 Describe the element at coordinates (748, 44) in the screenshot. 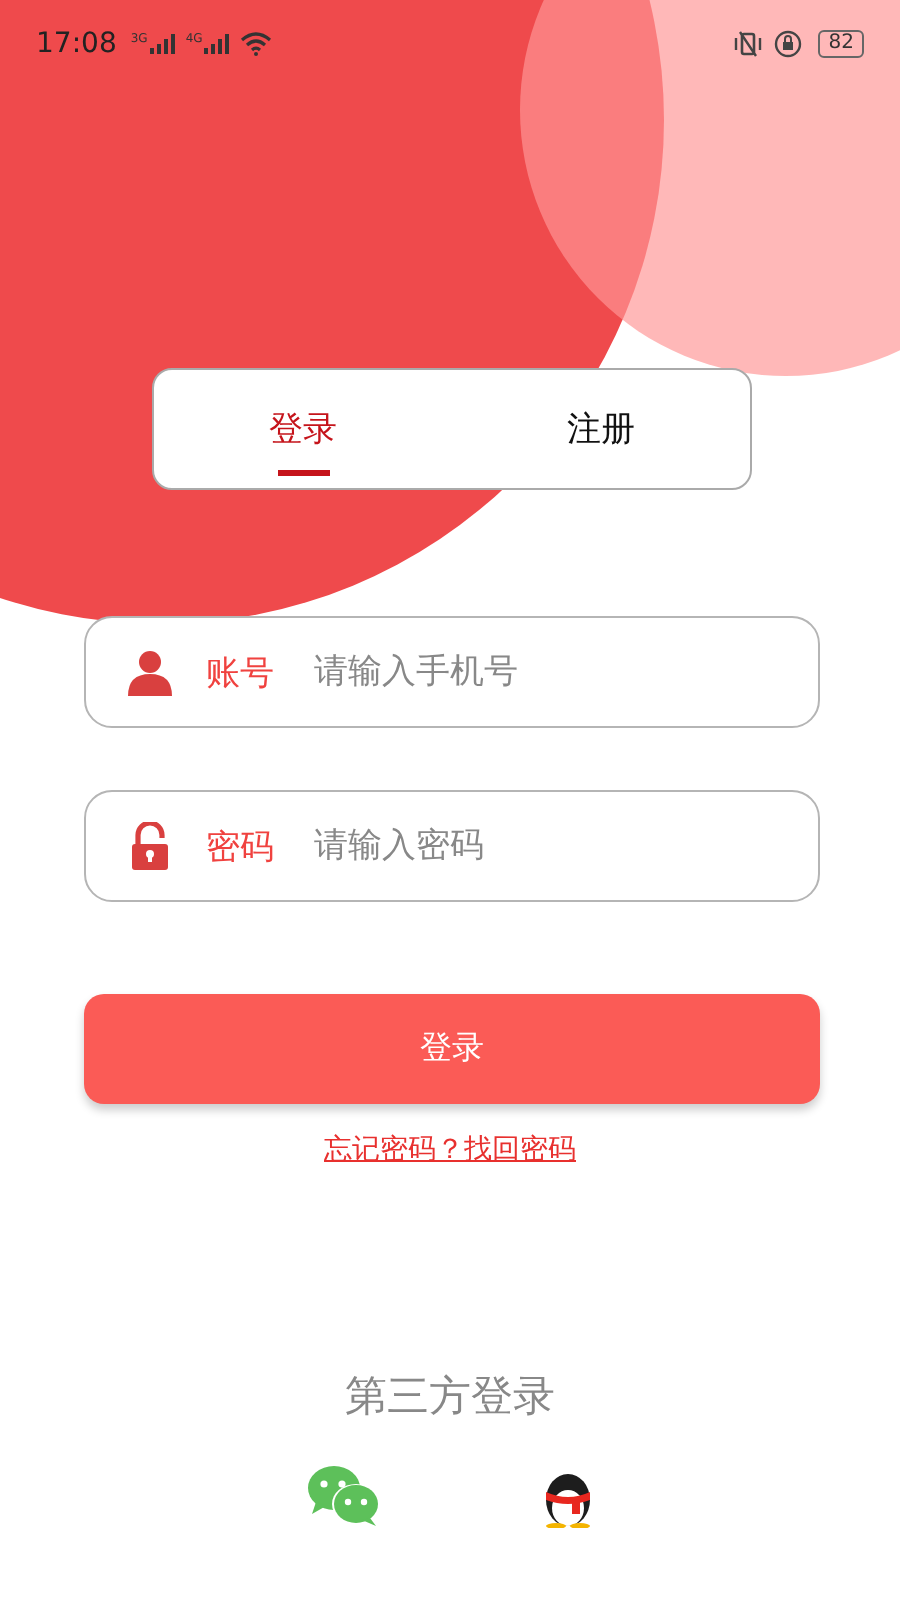

I see `vibrate-icon` at that location.